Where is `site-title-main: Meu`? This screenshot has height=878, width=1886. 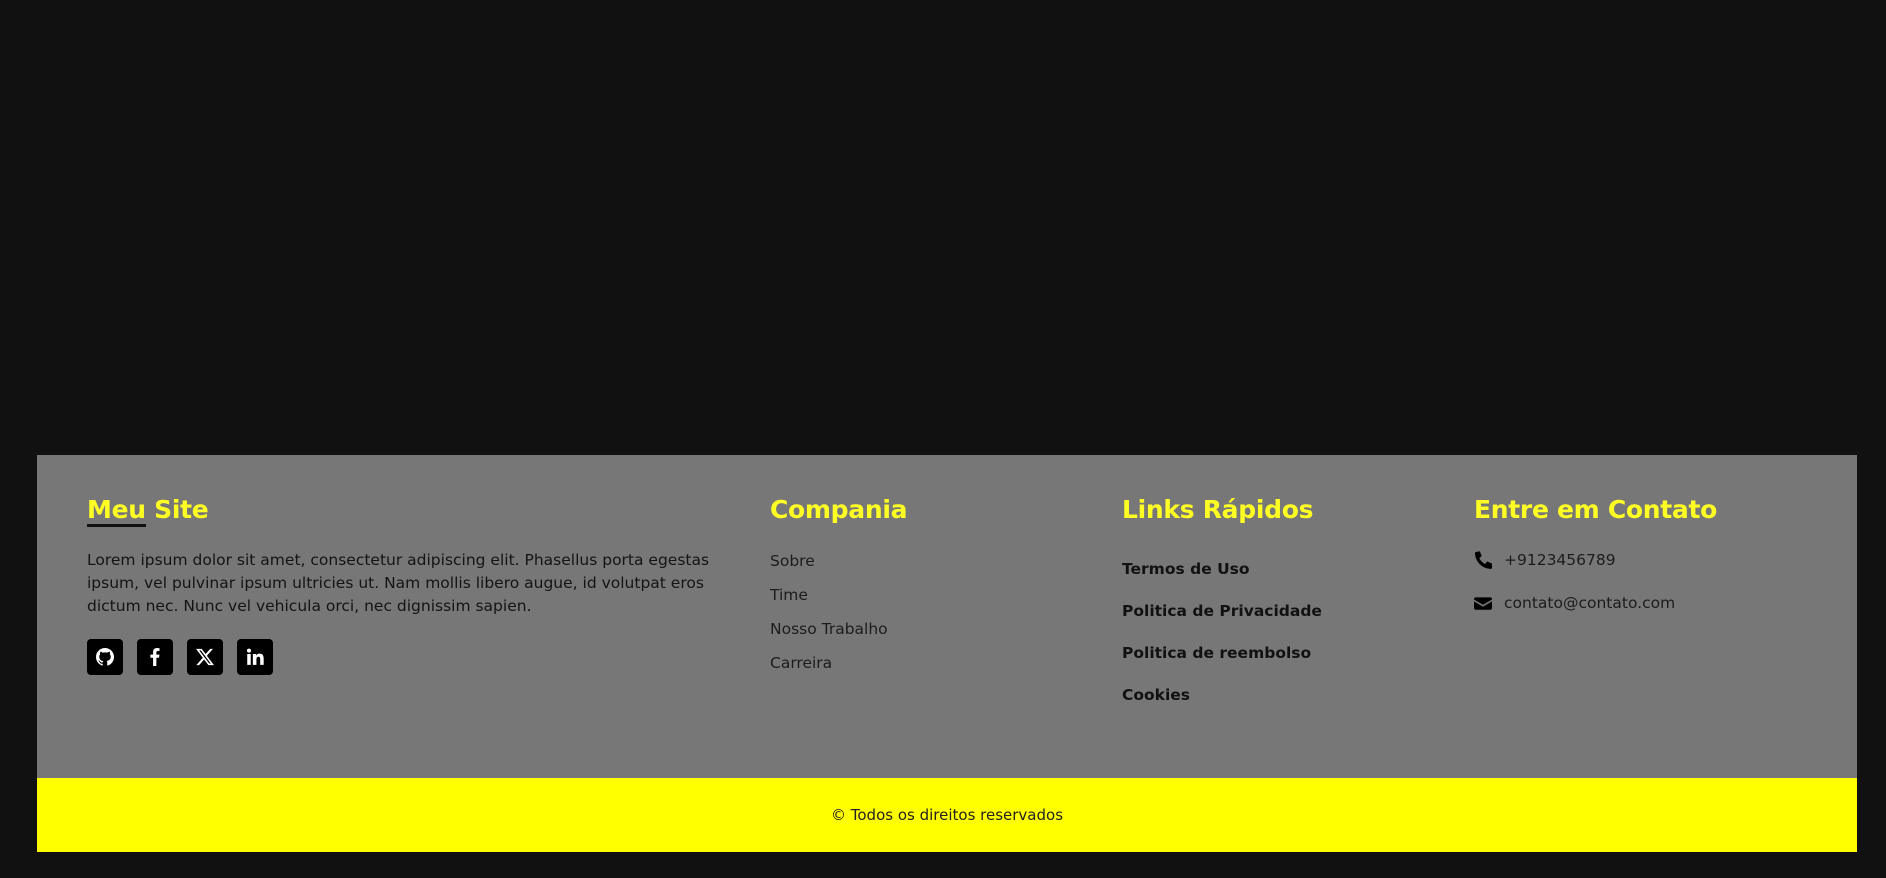
site-title-main: Meu is located at coordinates (116, 511).